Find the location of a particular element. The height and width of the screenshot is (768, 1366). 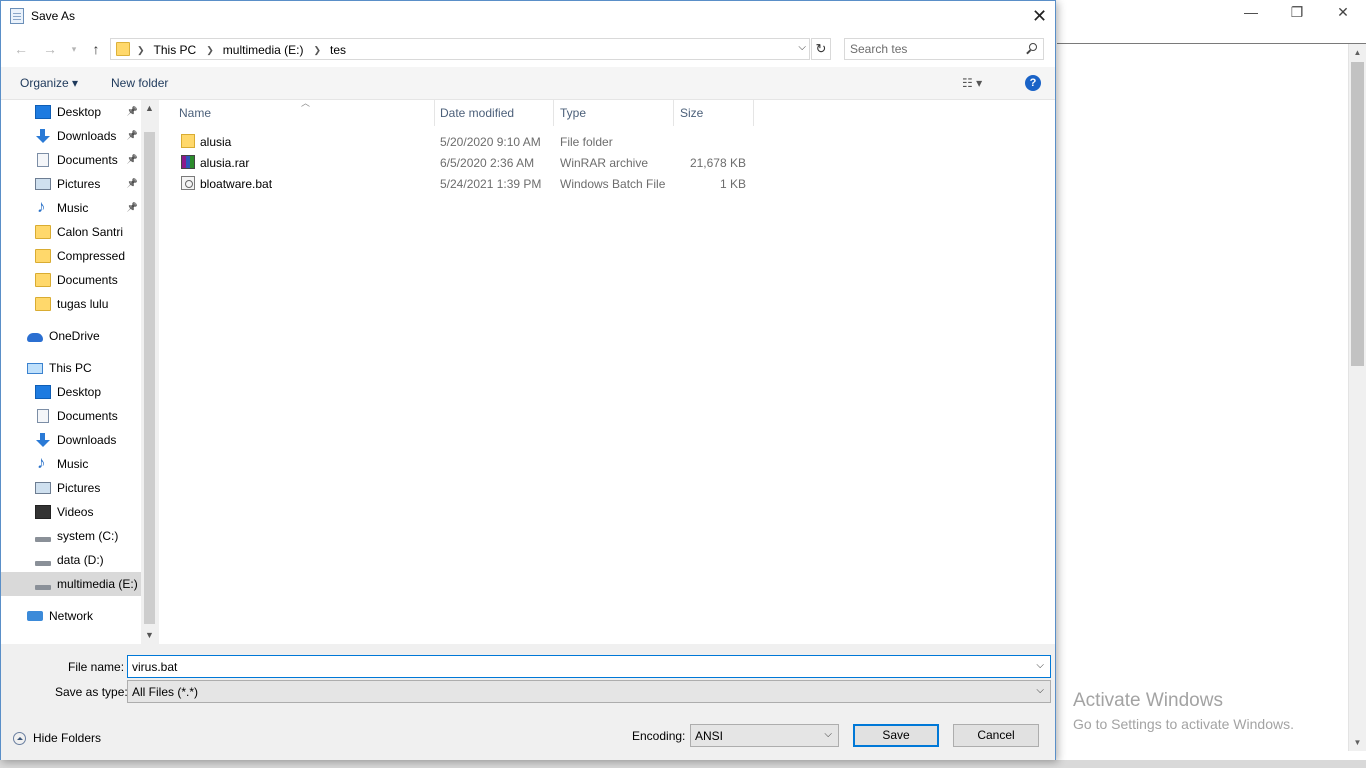

search-icon is located at coordinates (1033, 47).